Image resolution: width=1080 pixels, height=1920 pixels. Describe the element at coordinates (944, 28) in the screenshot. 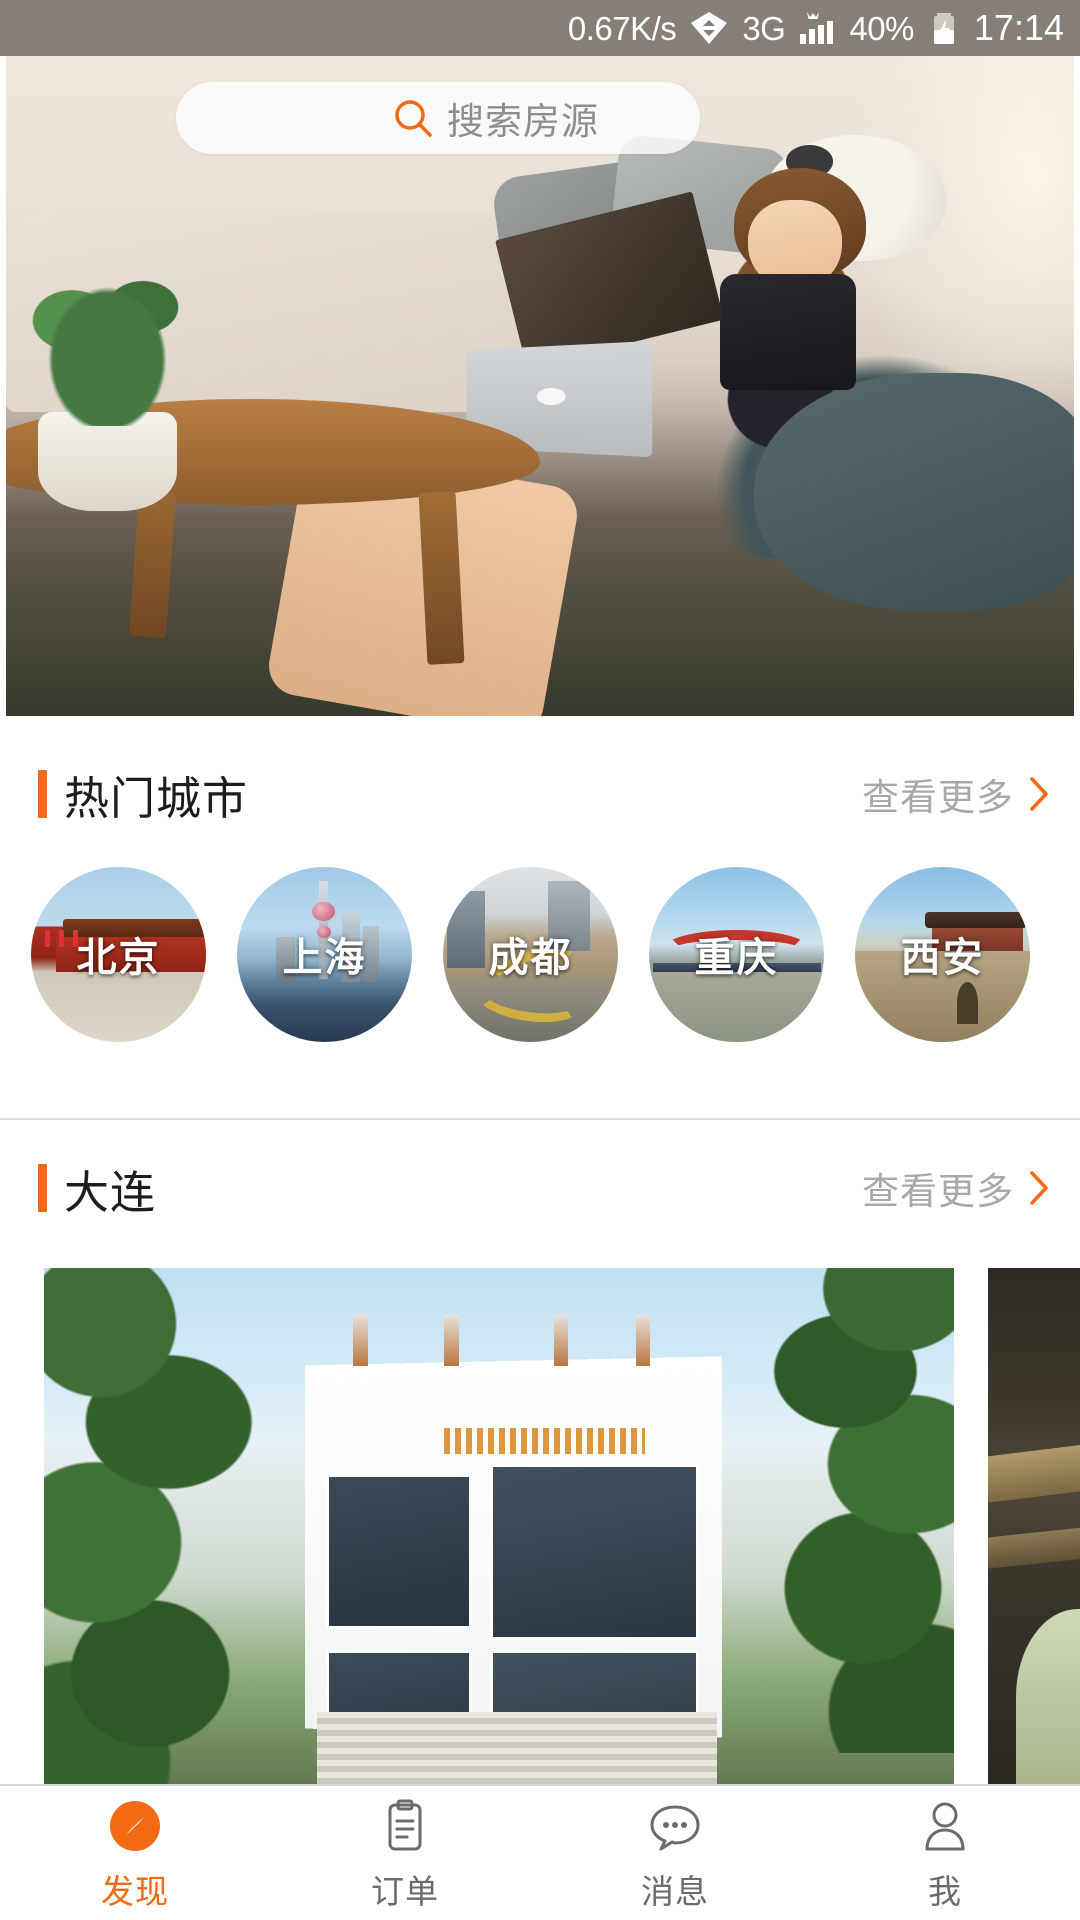

I see `battery-charging-icon` at that location.